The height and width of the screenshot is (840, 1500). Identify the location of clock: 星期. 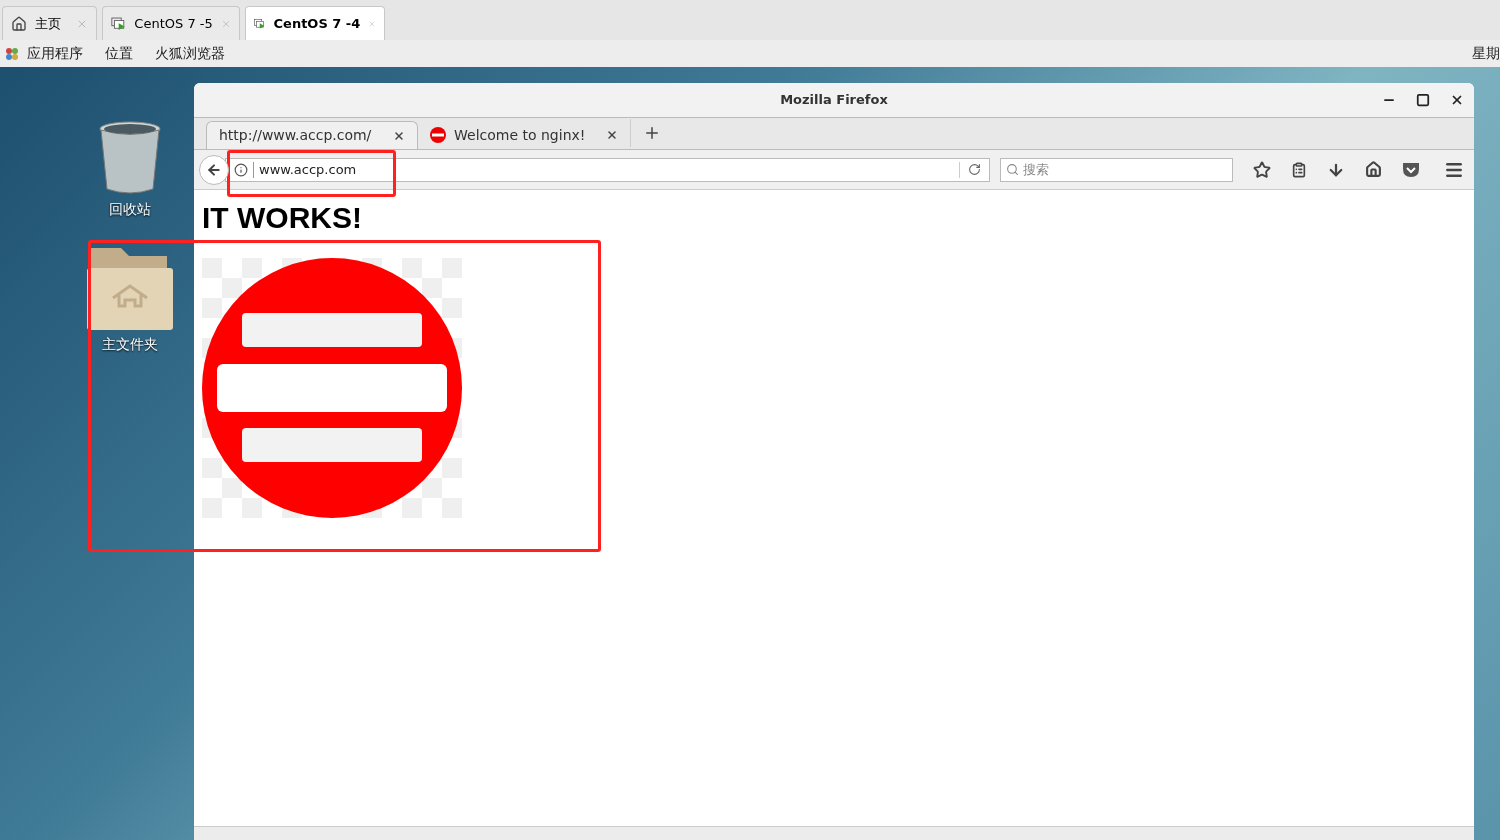
(1486, 53).